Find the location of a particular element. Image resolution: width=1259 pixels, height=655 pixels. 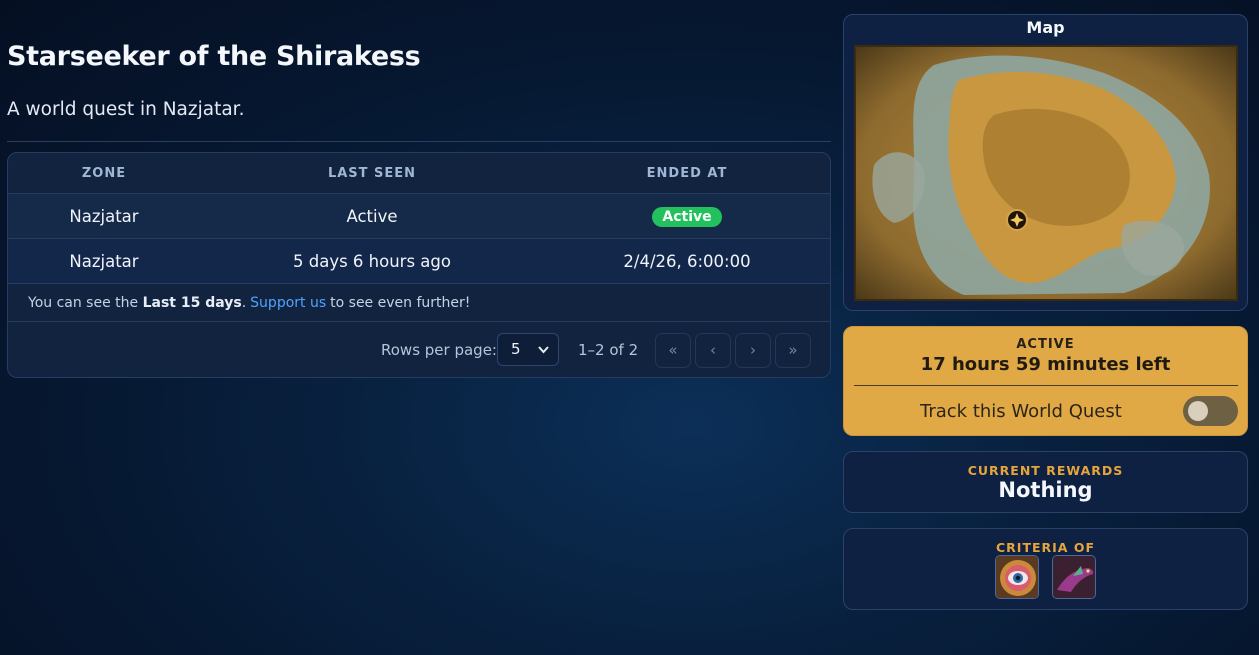

toggle-knob is located at coordinates (1198, 411).